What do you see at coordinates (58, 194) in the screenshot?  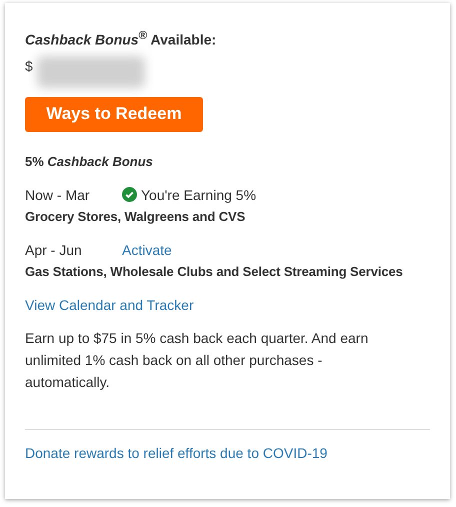 I see `period-label: Now - Mar` at bounding box center [58, 194].